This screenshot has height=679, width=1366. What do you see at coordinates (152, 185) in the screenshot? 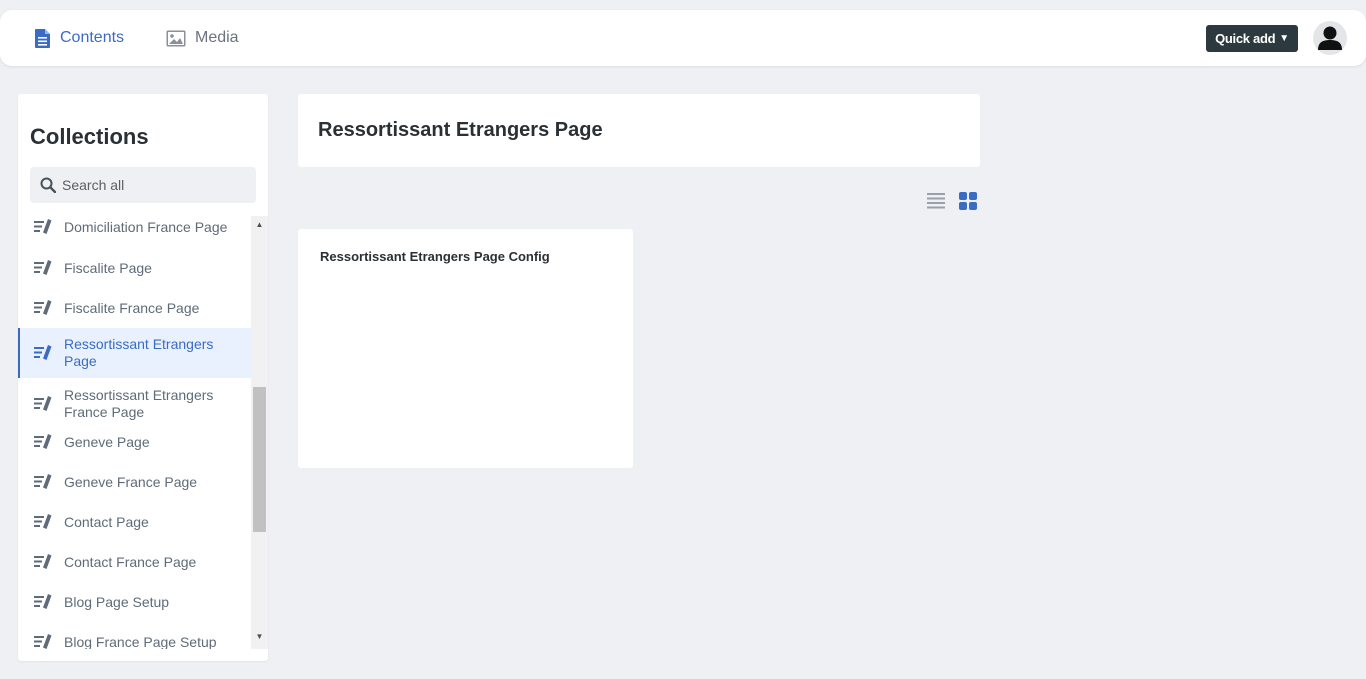
I see `search-input` at bounding box center [152, 185].